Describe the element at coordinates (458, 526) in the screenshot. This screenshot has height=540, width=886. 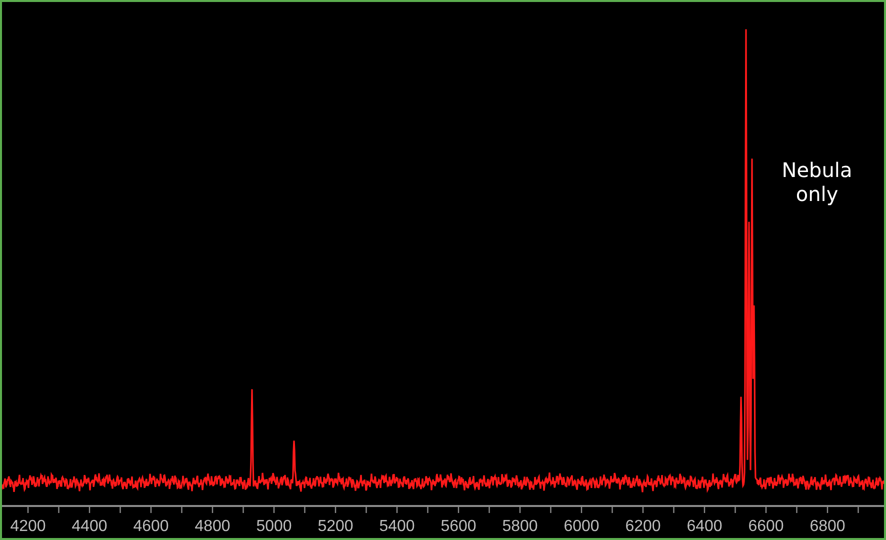
I see `axis-tick-label: 5600` at that location.